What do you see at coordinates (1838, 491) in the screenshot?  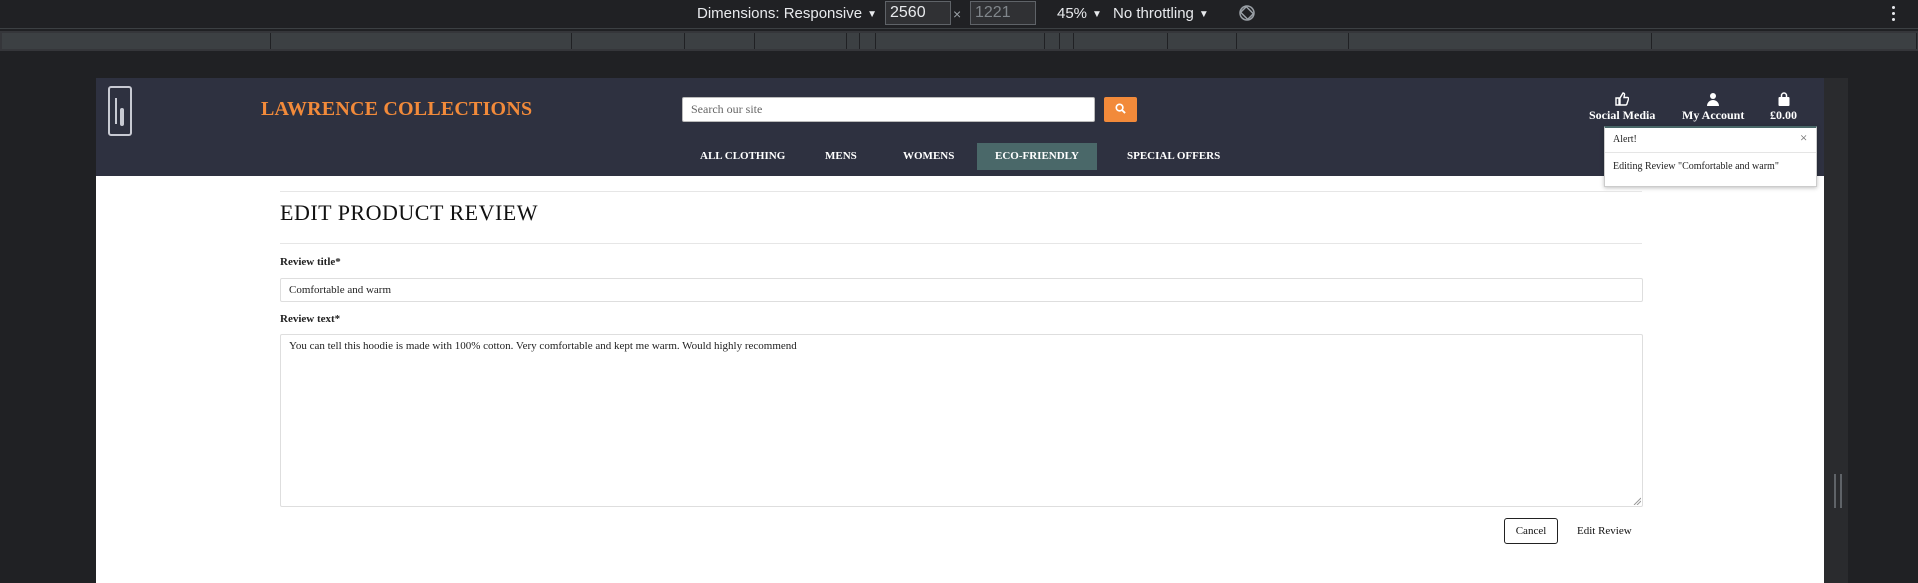 I see `viewport-resize-handle` at bounding box center [1838, 491].